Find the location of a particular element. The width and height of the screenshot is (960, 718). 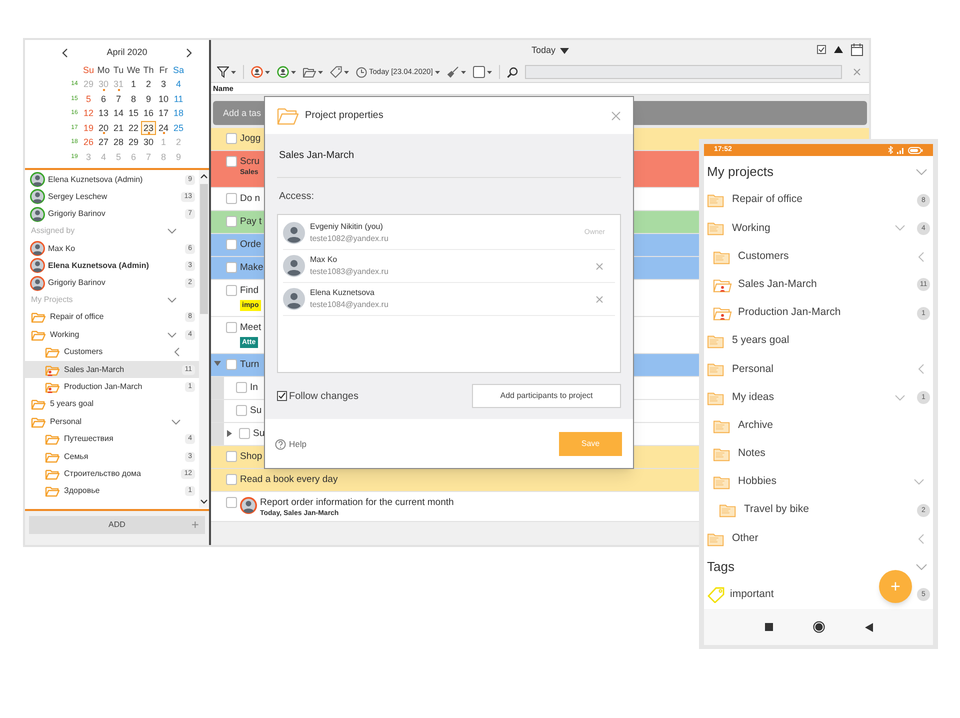

view-title: Today is located at coordinates (540, 51).